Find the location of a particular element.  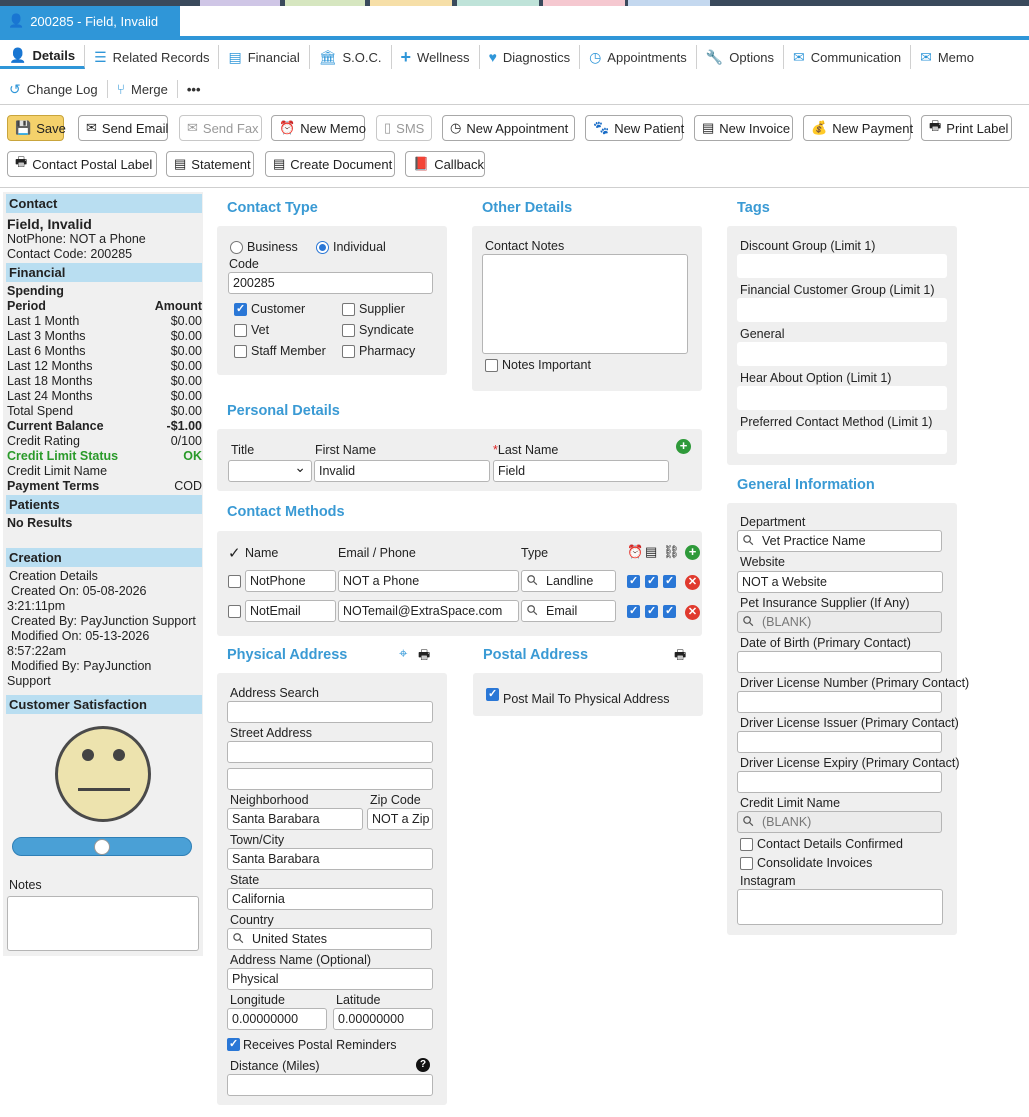

town-field: Santa Barabara is located at coordinates (330, 859).